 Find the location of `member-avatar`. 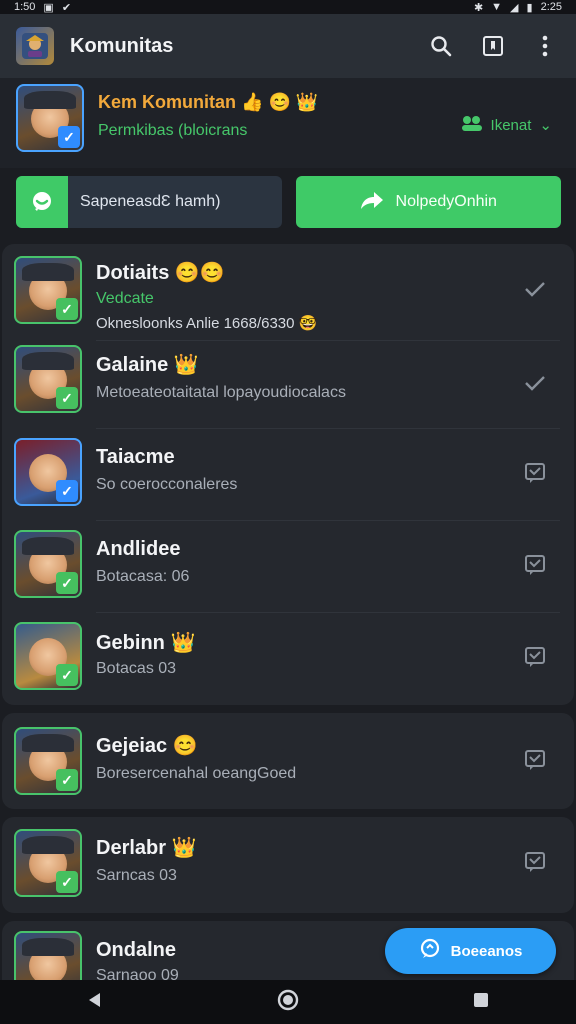

member-avatar is located at coordinates (48, 955).